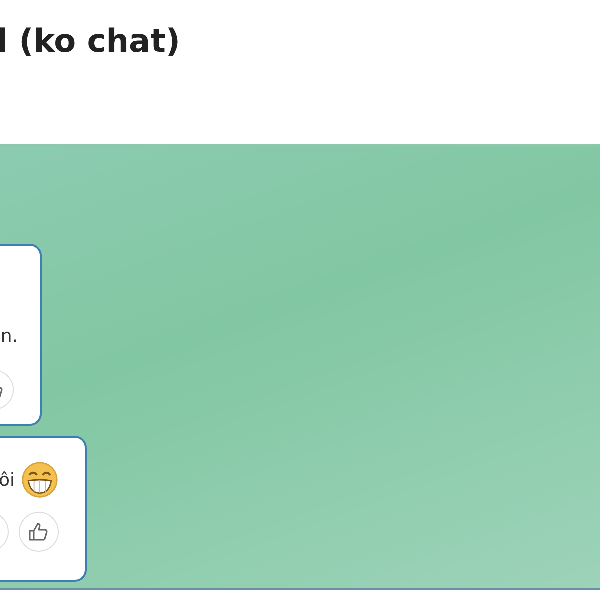  What do you see at coordinates (9, 336) in the screenshot?
I see `message-text: n.` at bounding box center [9, 336].